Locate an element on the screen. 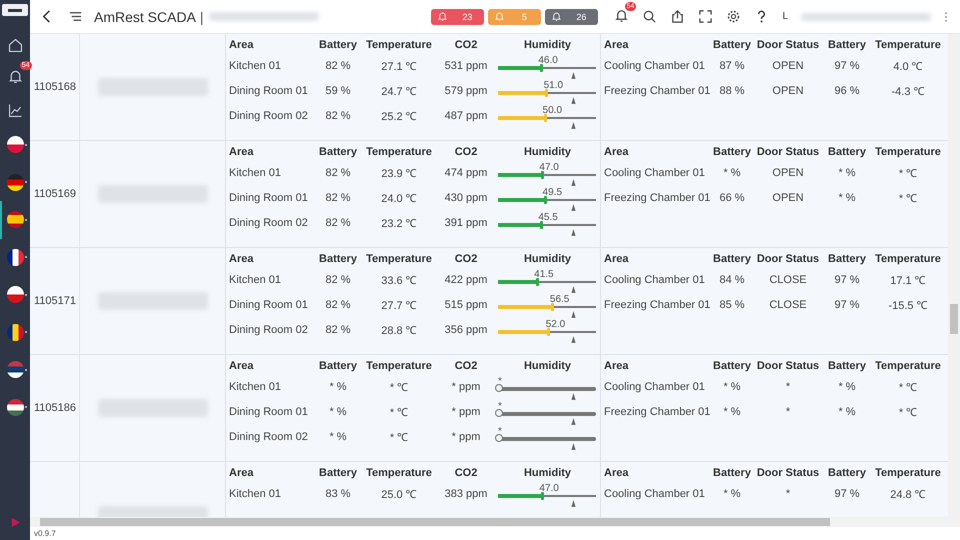 This screenshot has height=540, width=960. menu-icon is located at coordinates (75, 16).